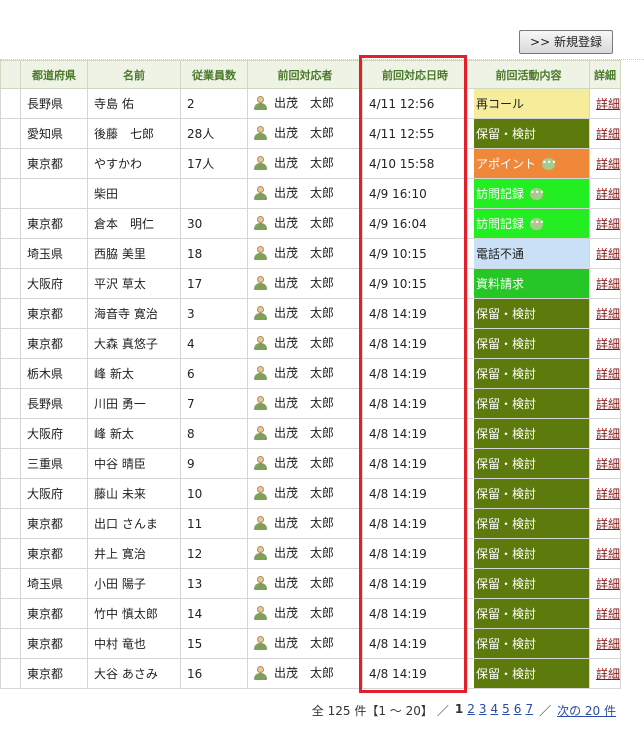 The height and width of the screenshot is (733, 644). Describe the element at coordinates (531, 373) in the screenshot. I see `activity-badge: 保留・検討` at that location.